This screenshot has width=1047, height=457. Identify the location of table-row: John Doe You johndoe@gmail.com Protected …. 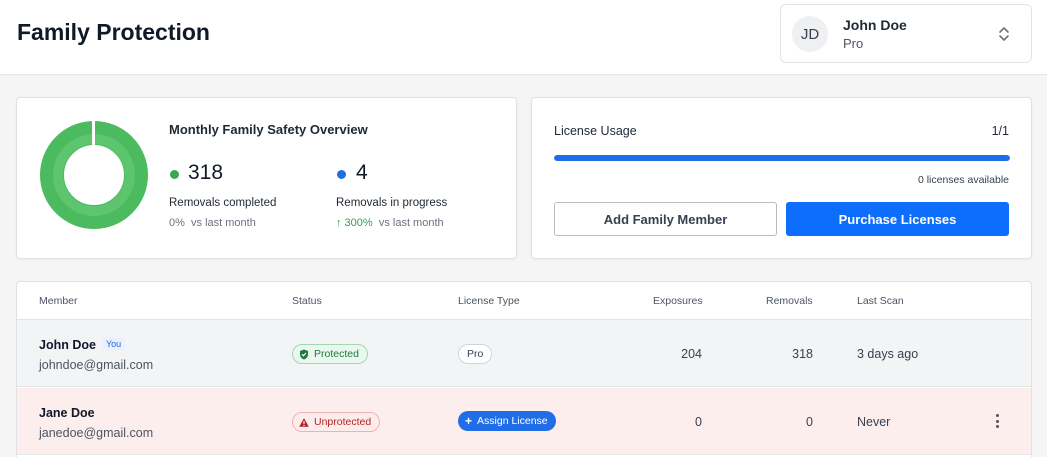
(524, 353).